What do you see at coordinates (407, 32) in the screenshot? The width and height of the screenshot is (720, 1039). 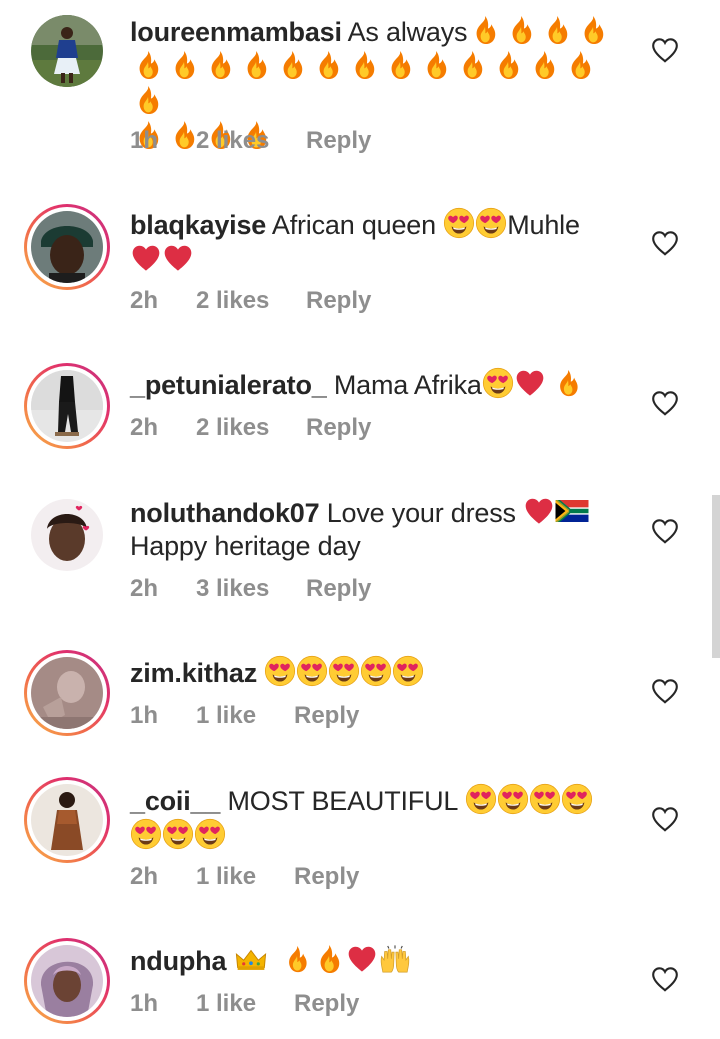 I see `comment-body: As always` at bounding box center [407, 32].